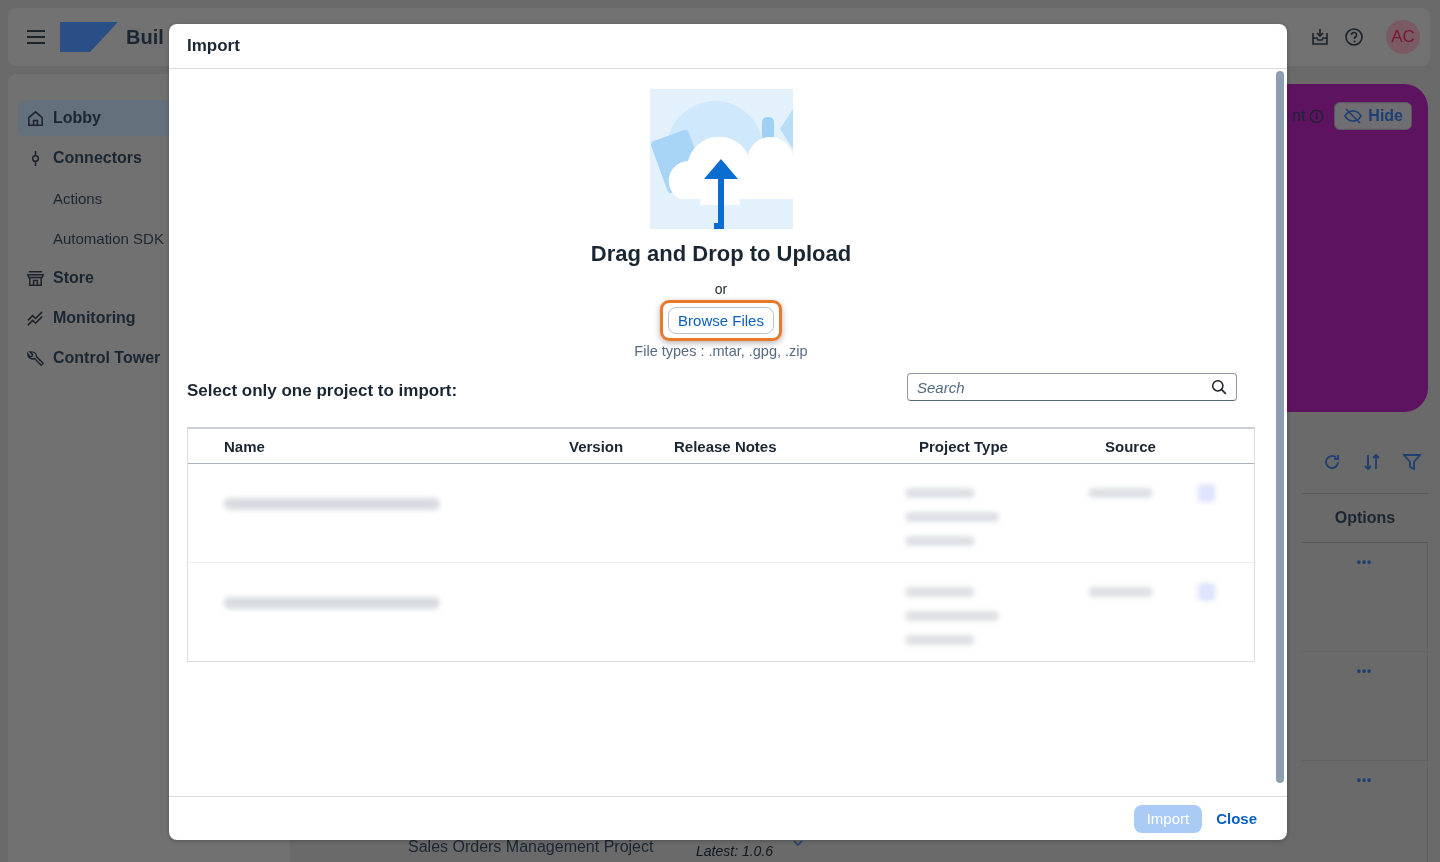 This screenshot has height=862, width=1440. Describe the element at coordinates (721, 254) in the screenshot. I see `upload-heading: Drag and Drop to Upload` at that location.